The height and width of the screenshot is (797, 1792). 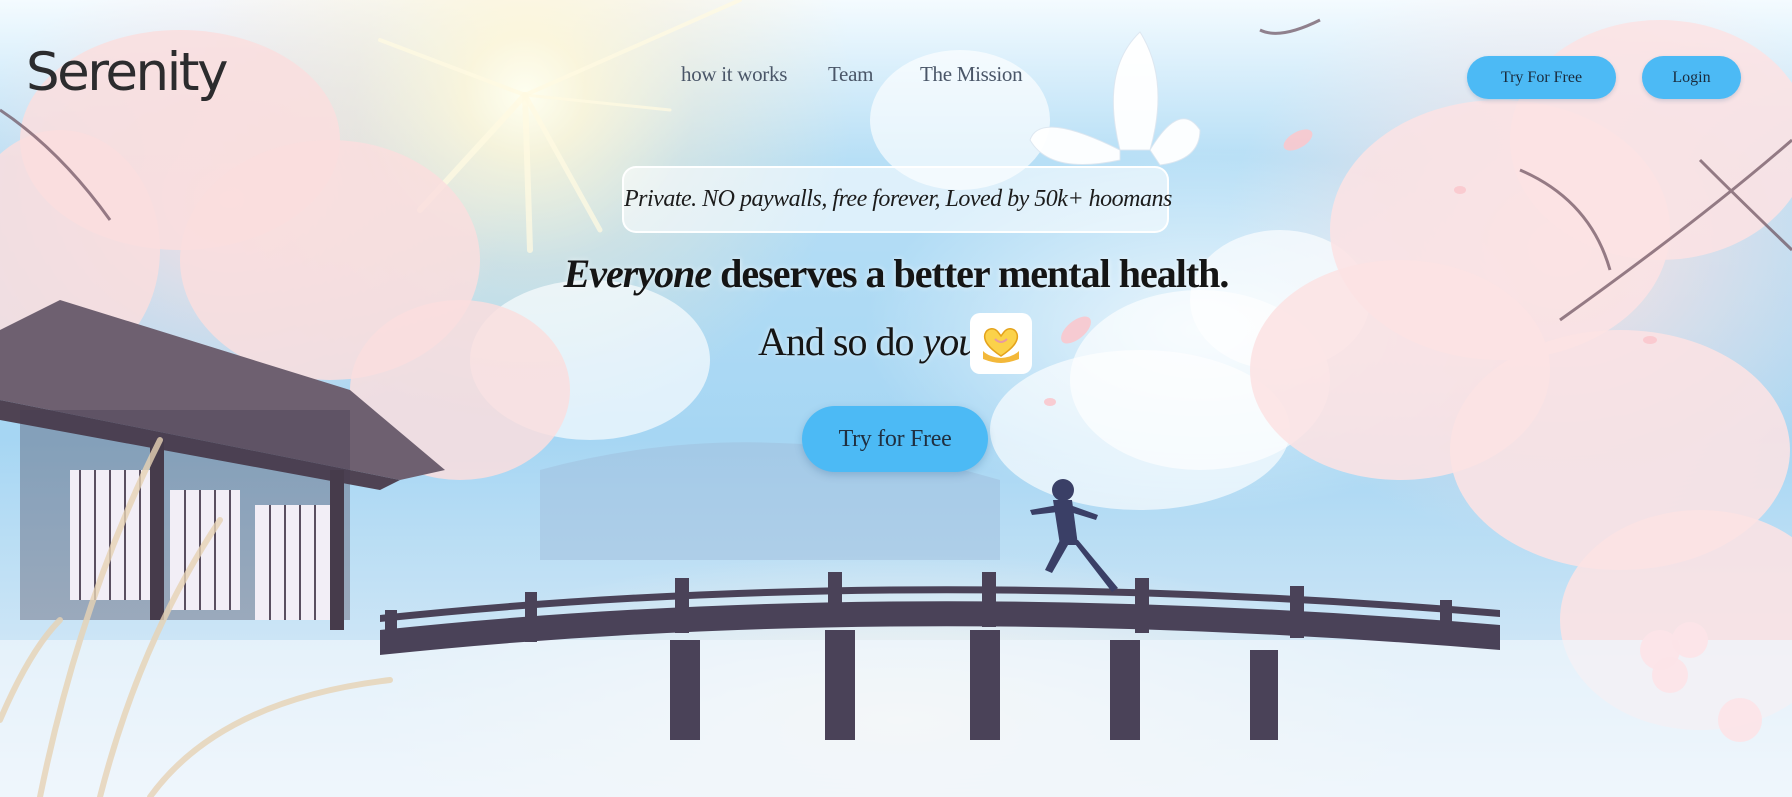 What do you see at coordinates (895, 439) in the screenshot?
I see `try-for-free-cta-button: Try for Free` at bounding box center [895, 439].